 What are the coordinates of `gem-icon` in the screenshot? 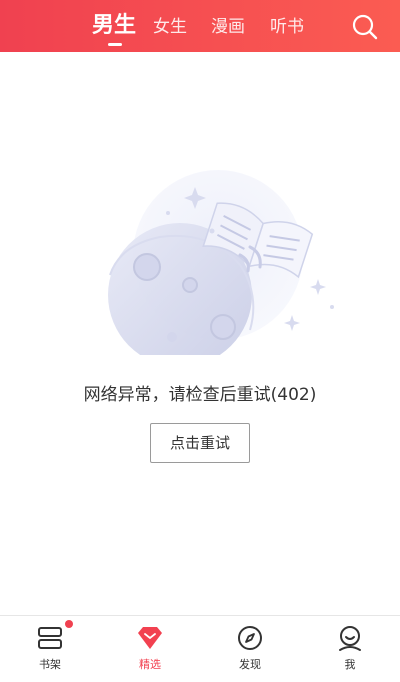 It's located at (150, 638).